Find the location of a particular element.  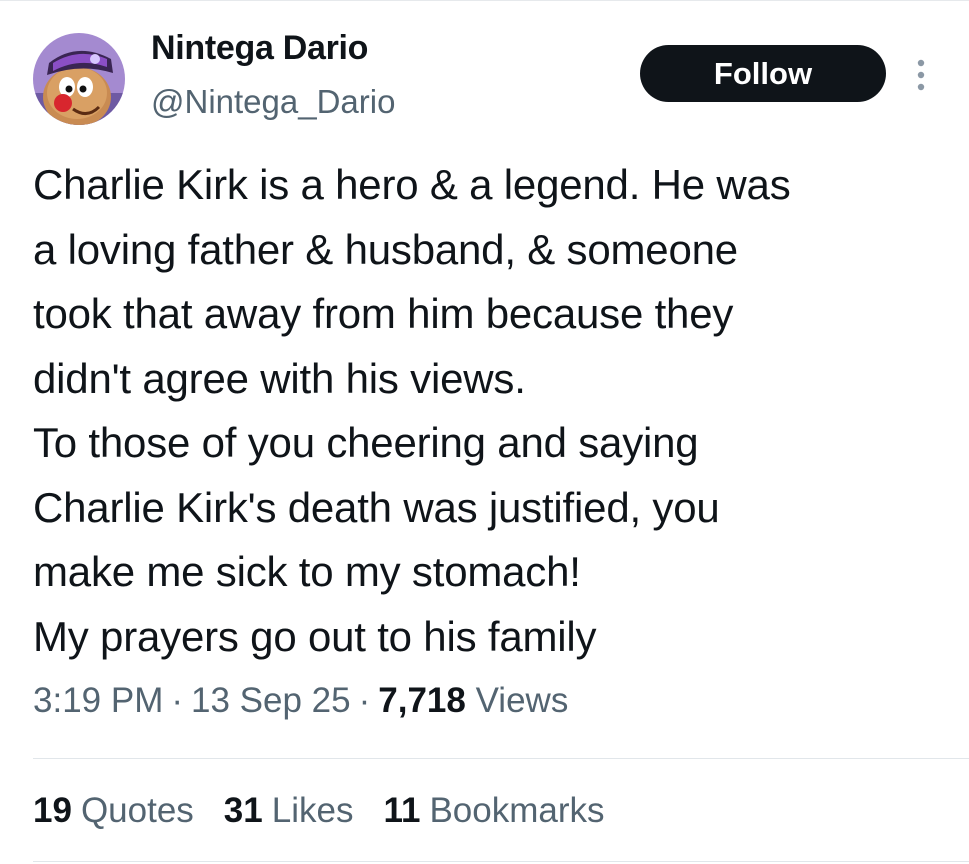

follow-button: Follow is located at coordinates (763, 73).